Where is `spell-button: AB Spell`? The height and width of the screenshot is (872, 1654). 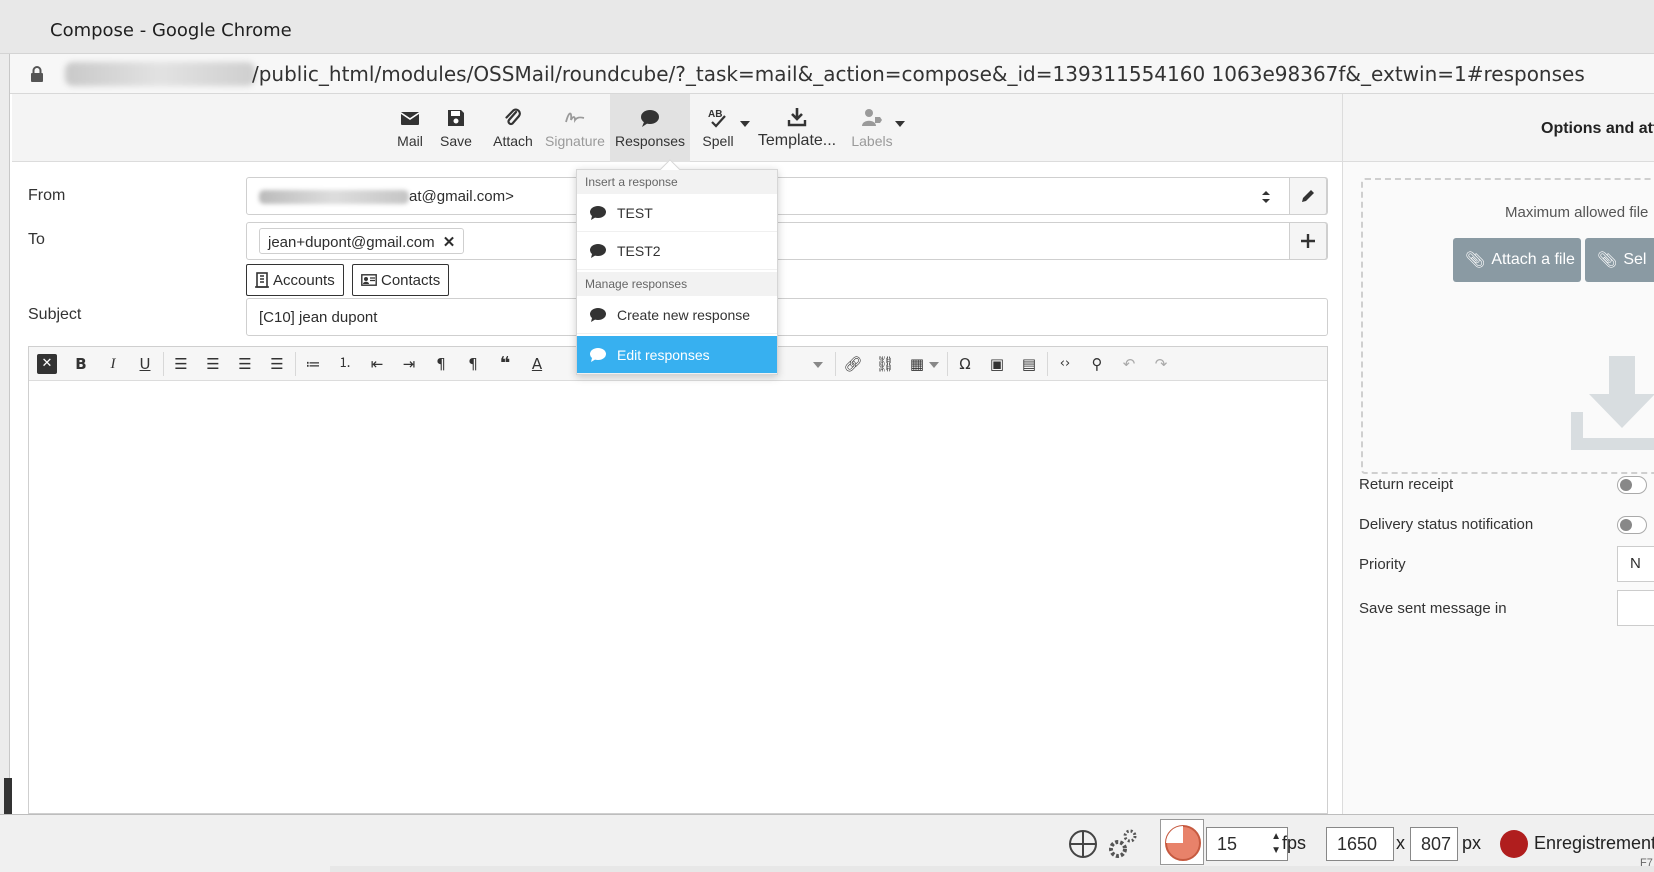 spell-button: AB Spell is located at coordinates (718, 128).